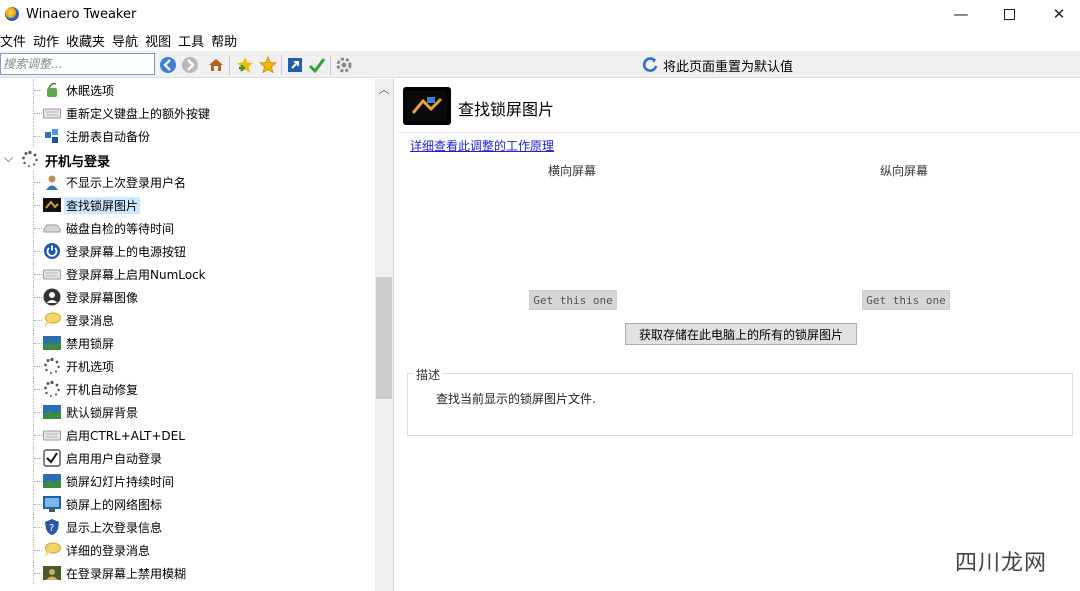  What do you see at coordinates (120, 482) in the screenshot?
I see `tree-item-label: 锁屏幻灯片持续时间` at bounding box center [120, 482].